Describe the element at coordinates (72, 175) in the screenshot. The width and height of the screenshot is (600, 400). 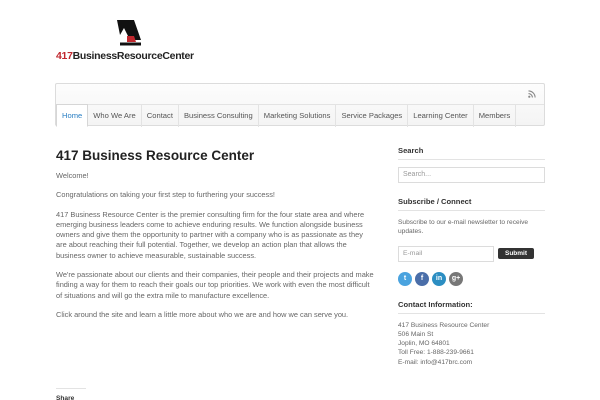
I see `content-paragraph: Welcome!` at that location.